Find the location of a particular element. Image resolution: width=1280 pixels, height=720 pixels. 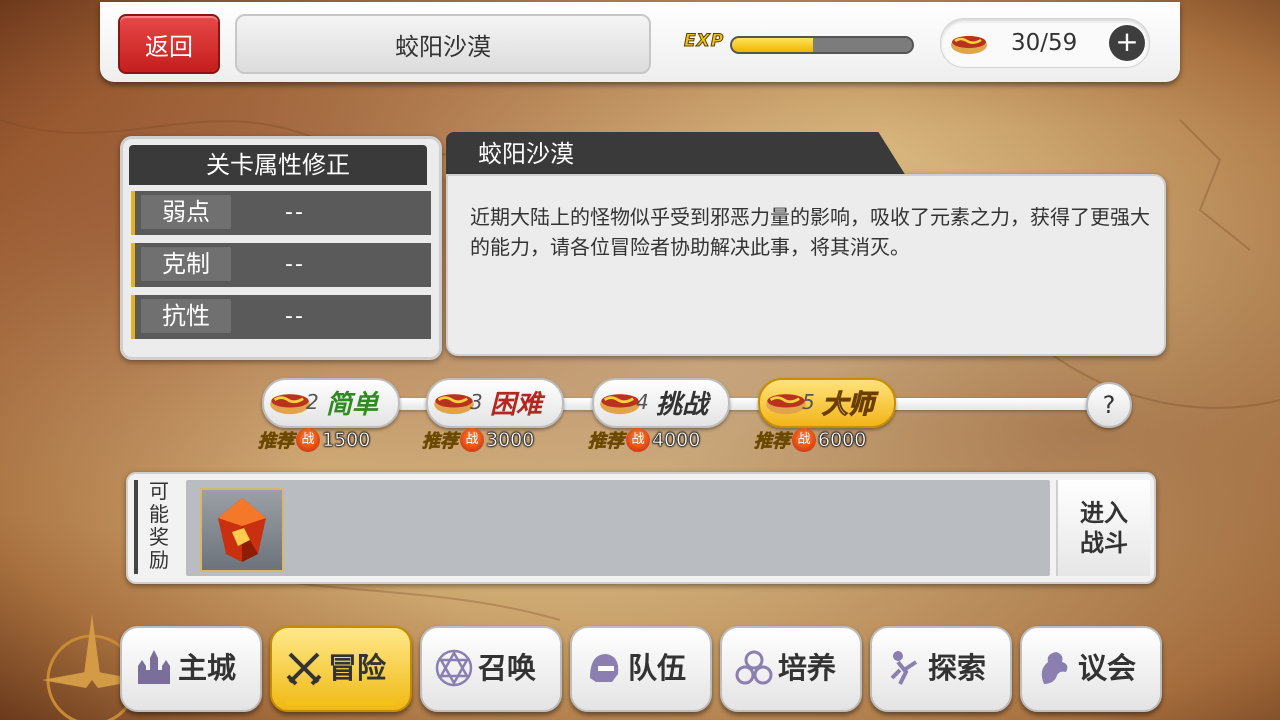

nav-label: 召唤 is located at coordinates (507, 668).